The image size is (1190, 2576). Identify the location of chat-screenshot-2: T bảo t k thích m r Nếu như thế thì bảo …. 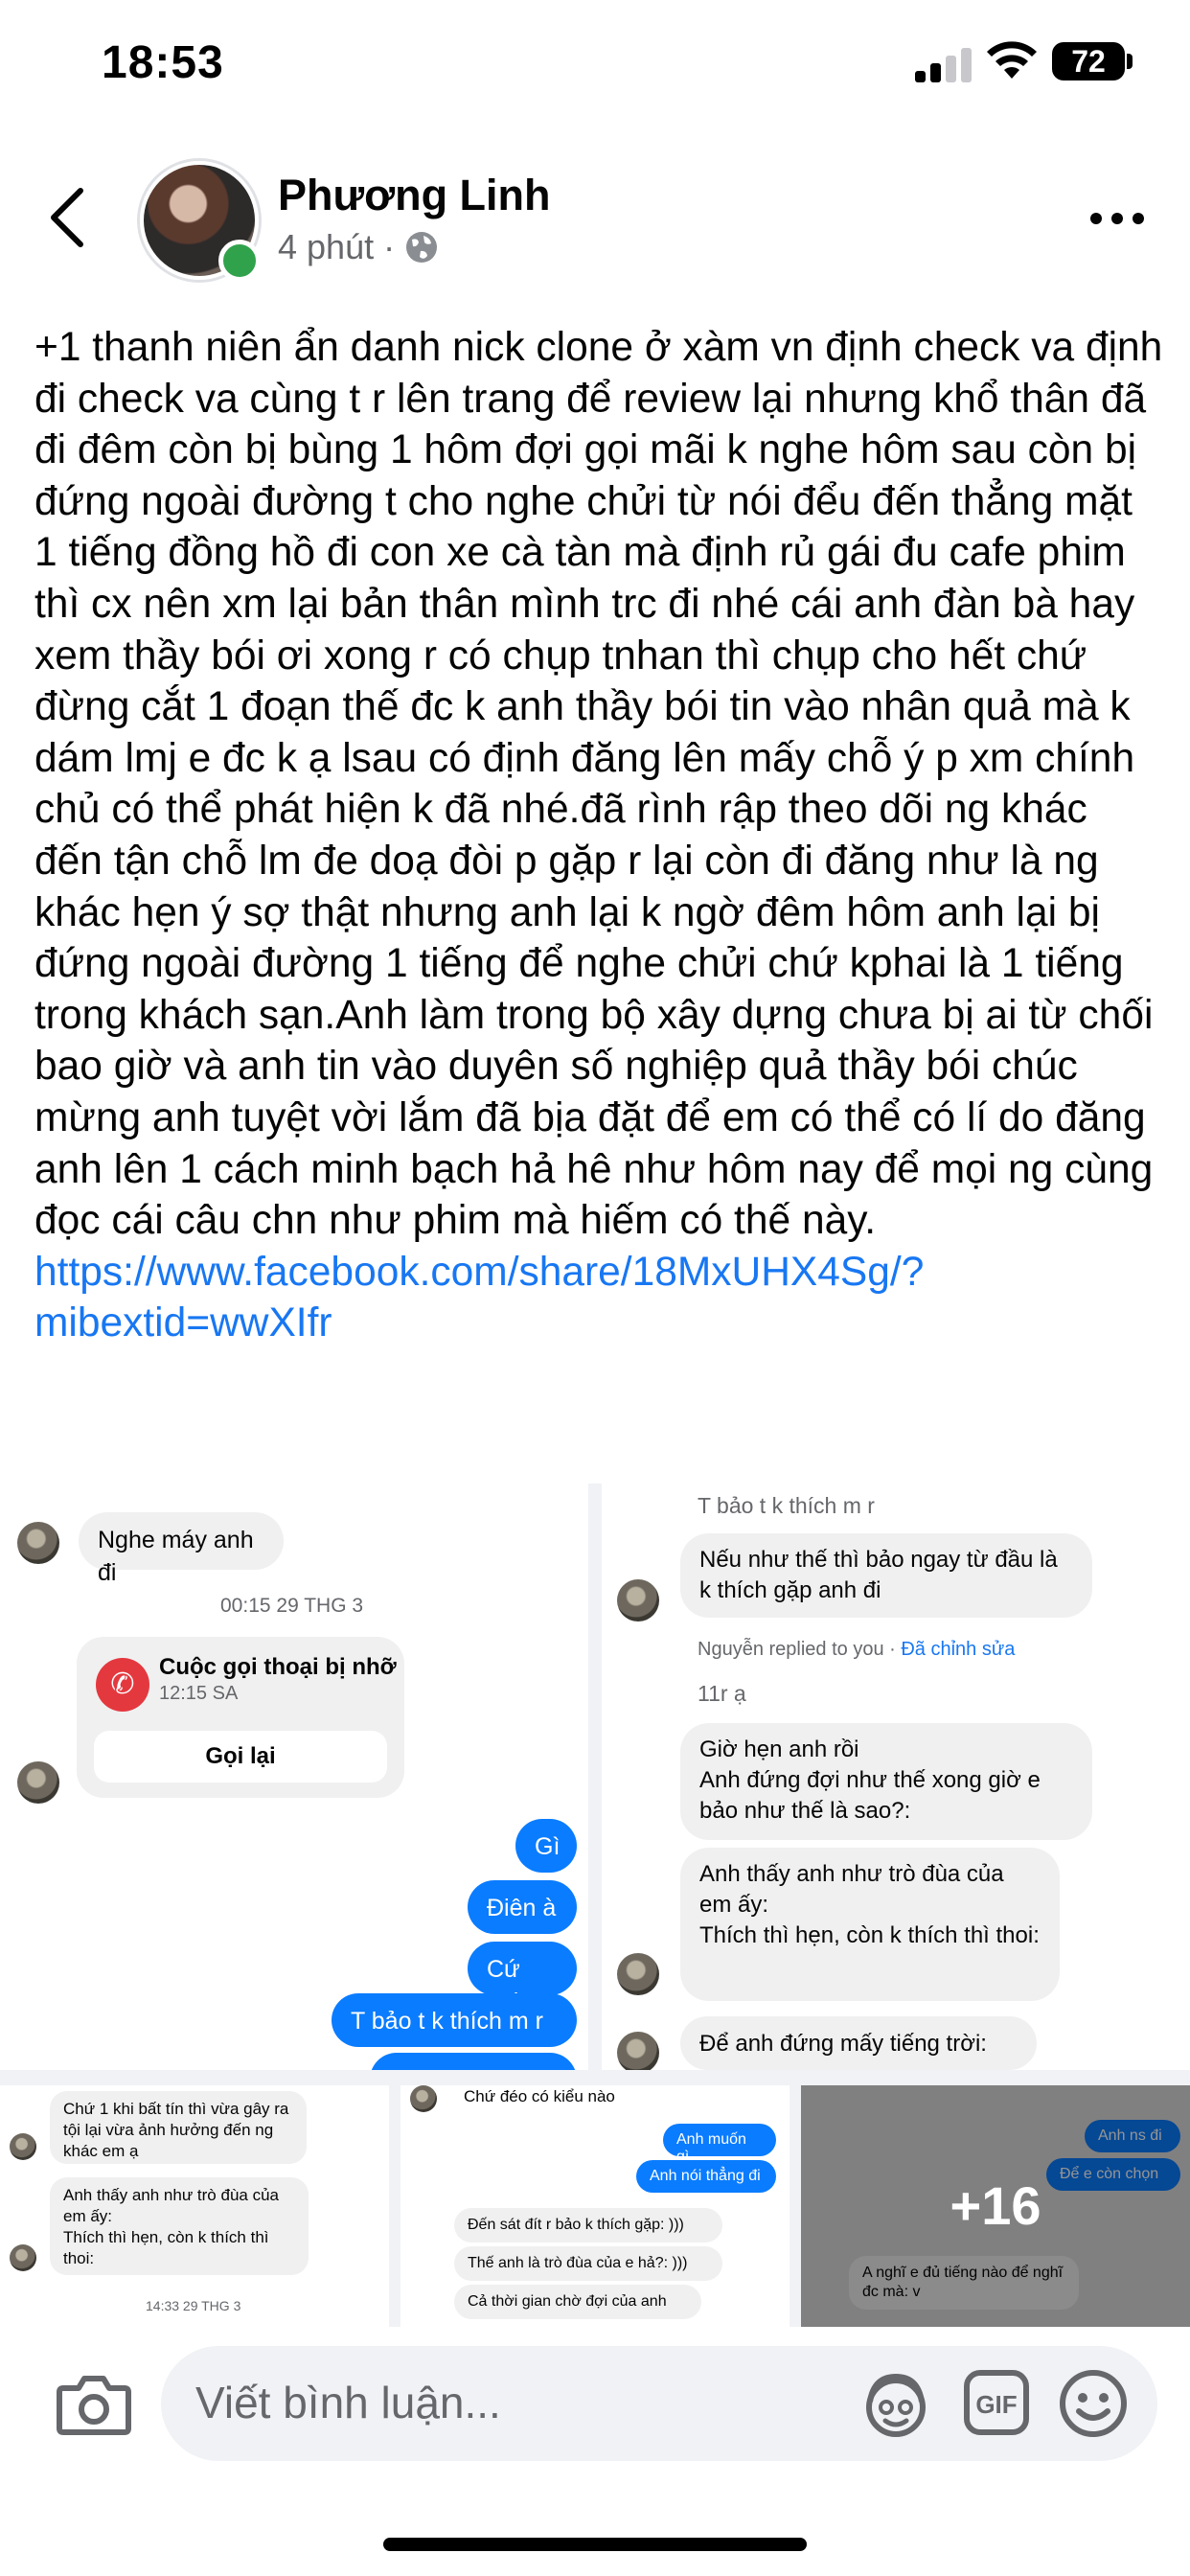
(896, 1777).